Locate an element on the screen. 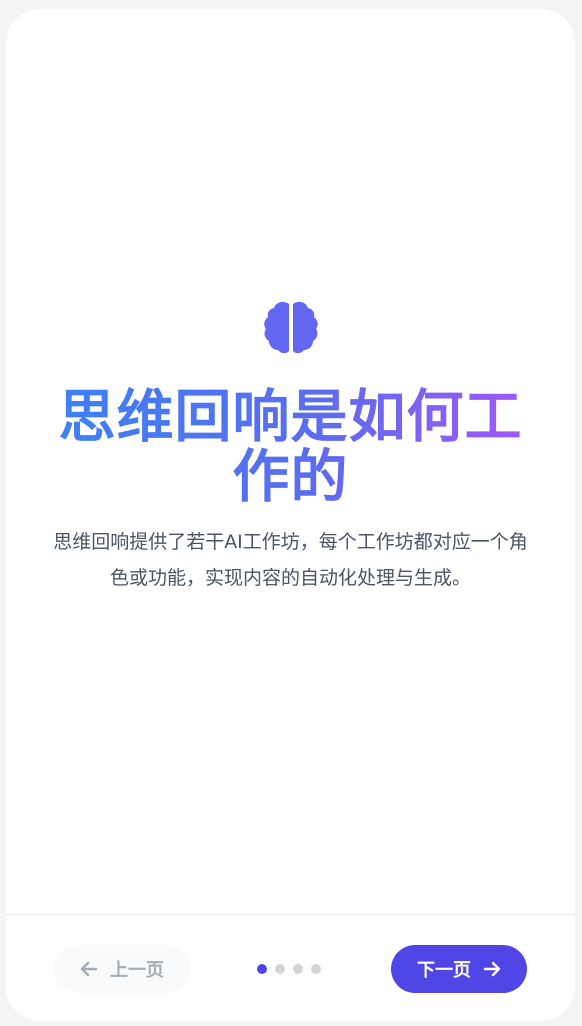 This screenshot has height=1026, width=582. arrow-left-icon is located at coordinates (89, 969).